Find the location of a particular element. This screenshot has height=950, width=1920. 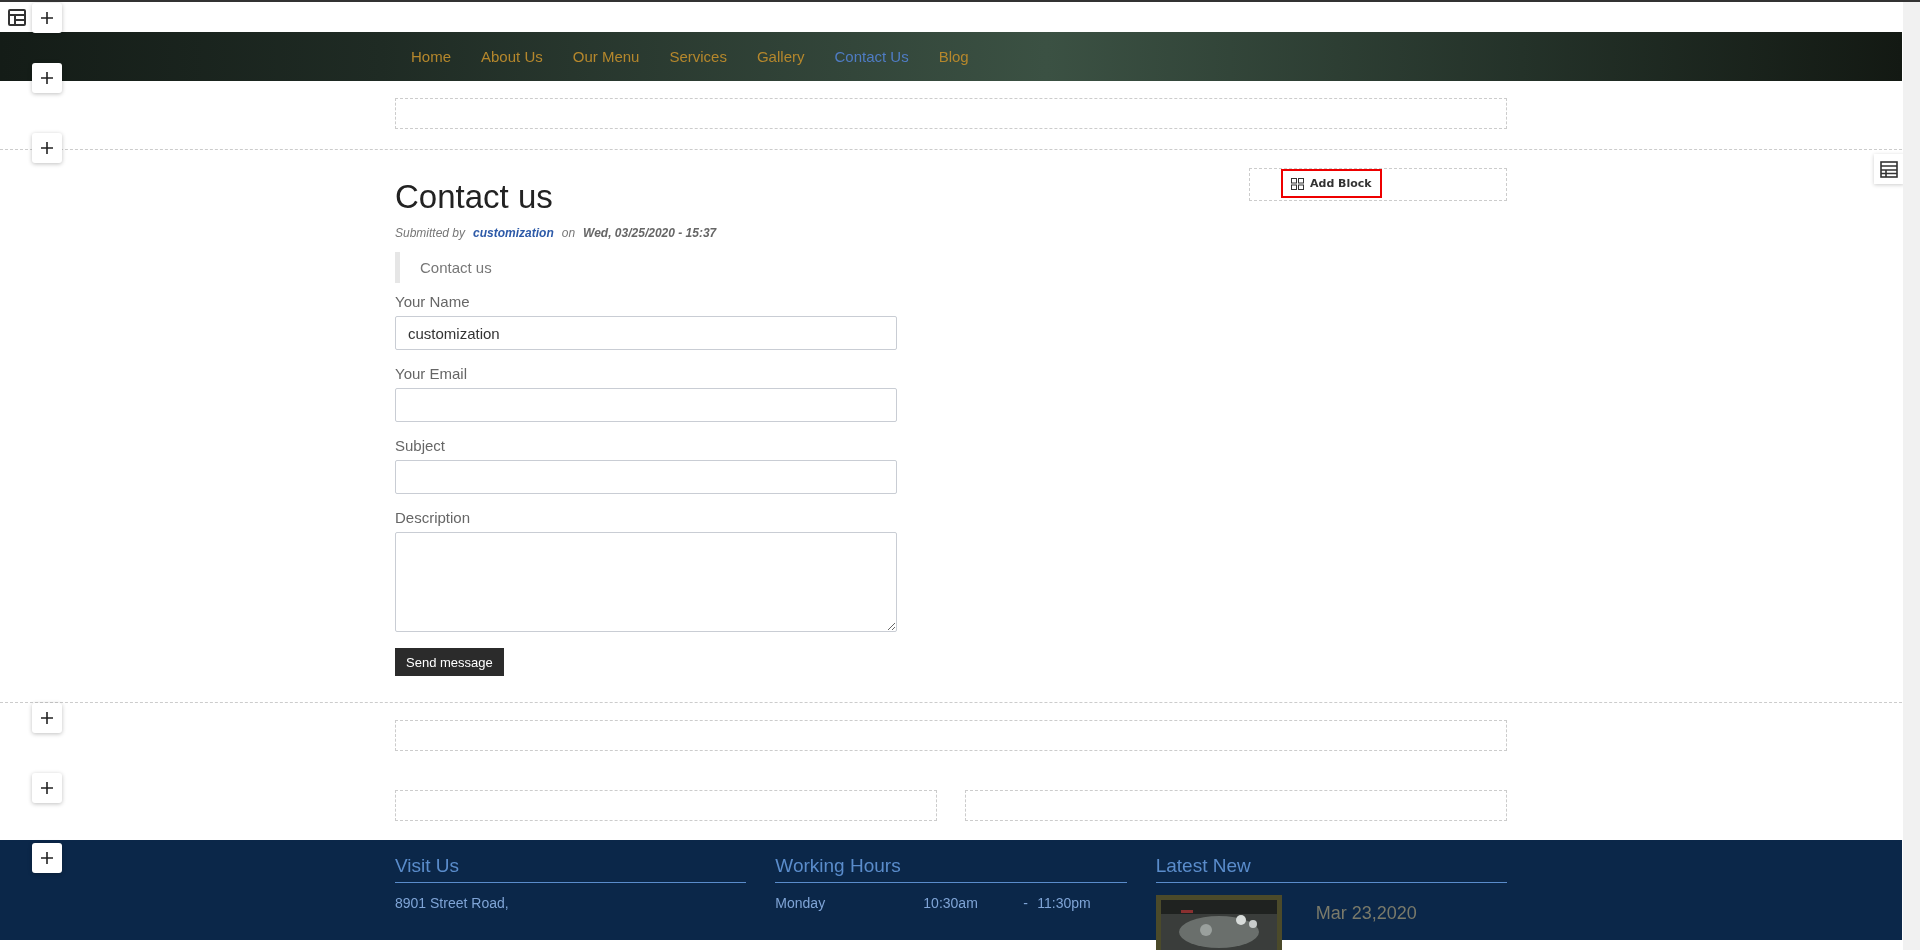

footer-heading: Visit Us is located at coordinates (571, 869).